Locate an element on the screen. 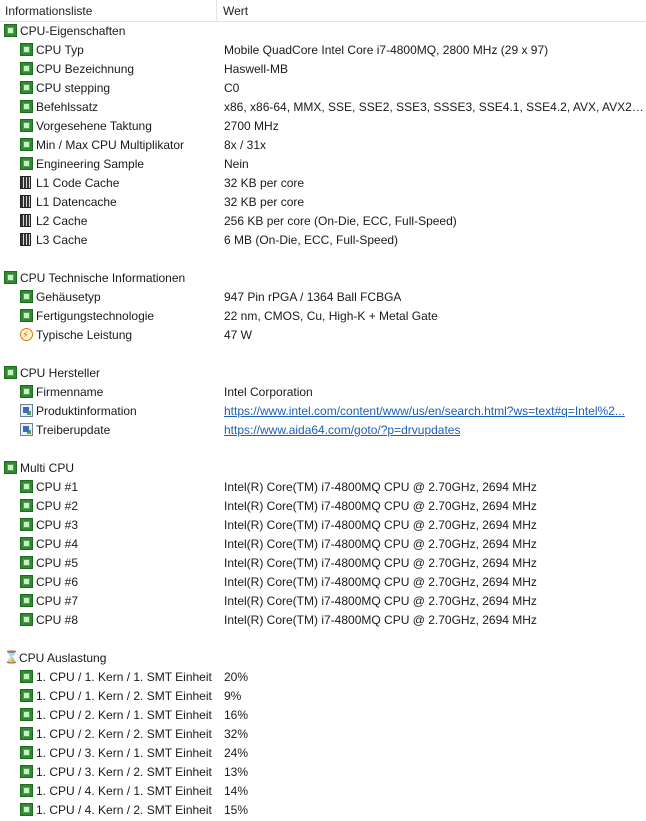 The image size is (646, 821). item-label: CPU #7 is located at coordinates (57, 601).